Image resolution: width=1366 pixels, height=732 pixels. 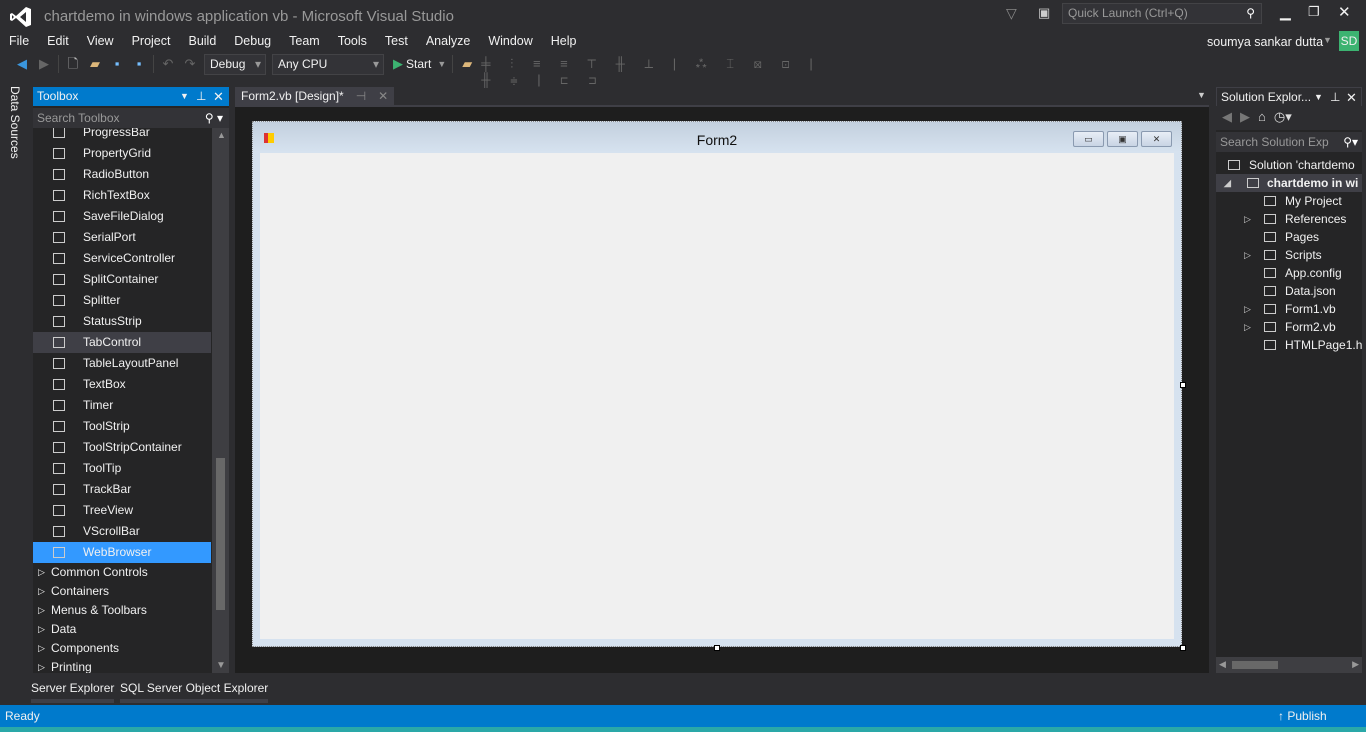 What do you see at coordinates (122, 300) in the screenshot?
I see `toolbox-item-splitter: Splitter` at bounding box center [122, 300].